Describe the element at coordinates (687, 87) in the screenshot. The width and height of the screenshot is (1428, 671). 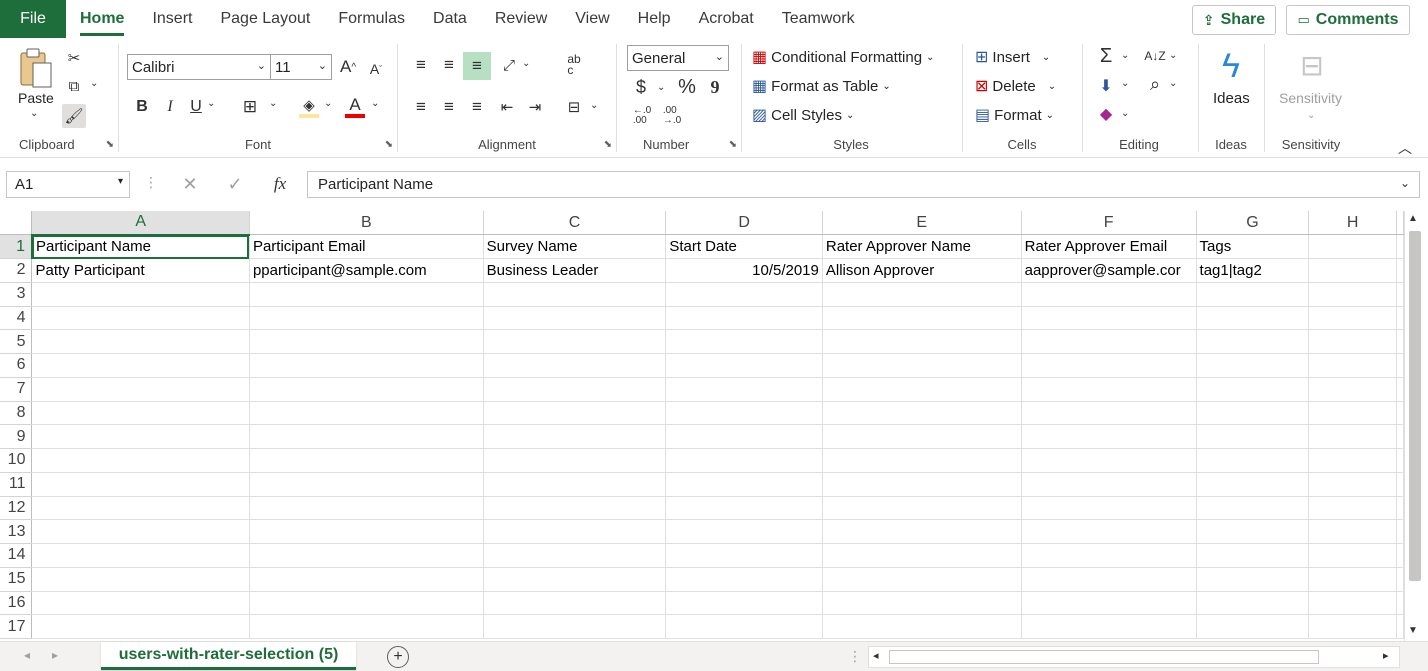
I see `percent-button: %` at that location.